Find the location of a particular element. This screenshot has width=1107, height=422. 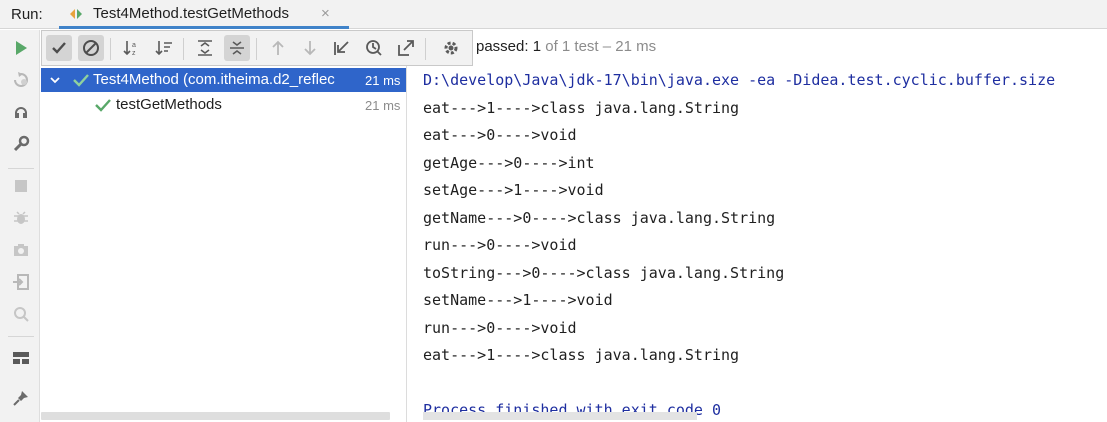

restore-layout-icon is located at coordinates (21, 314).